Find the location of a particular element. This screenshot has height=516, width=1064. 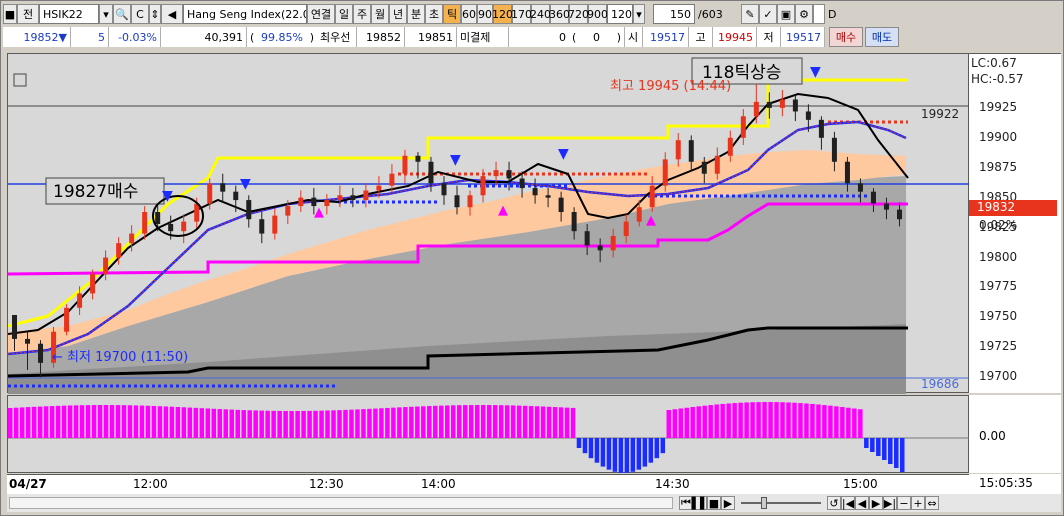

gear-icon: ⚙ is located at coordinates (804, 14).